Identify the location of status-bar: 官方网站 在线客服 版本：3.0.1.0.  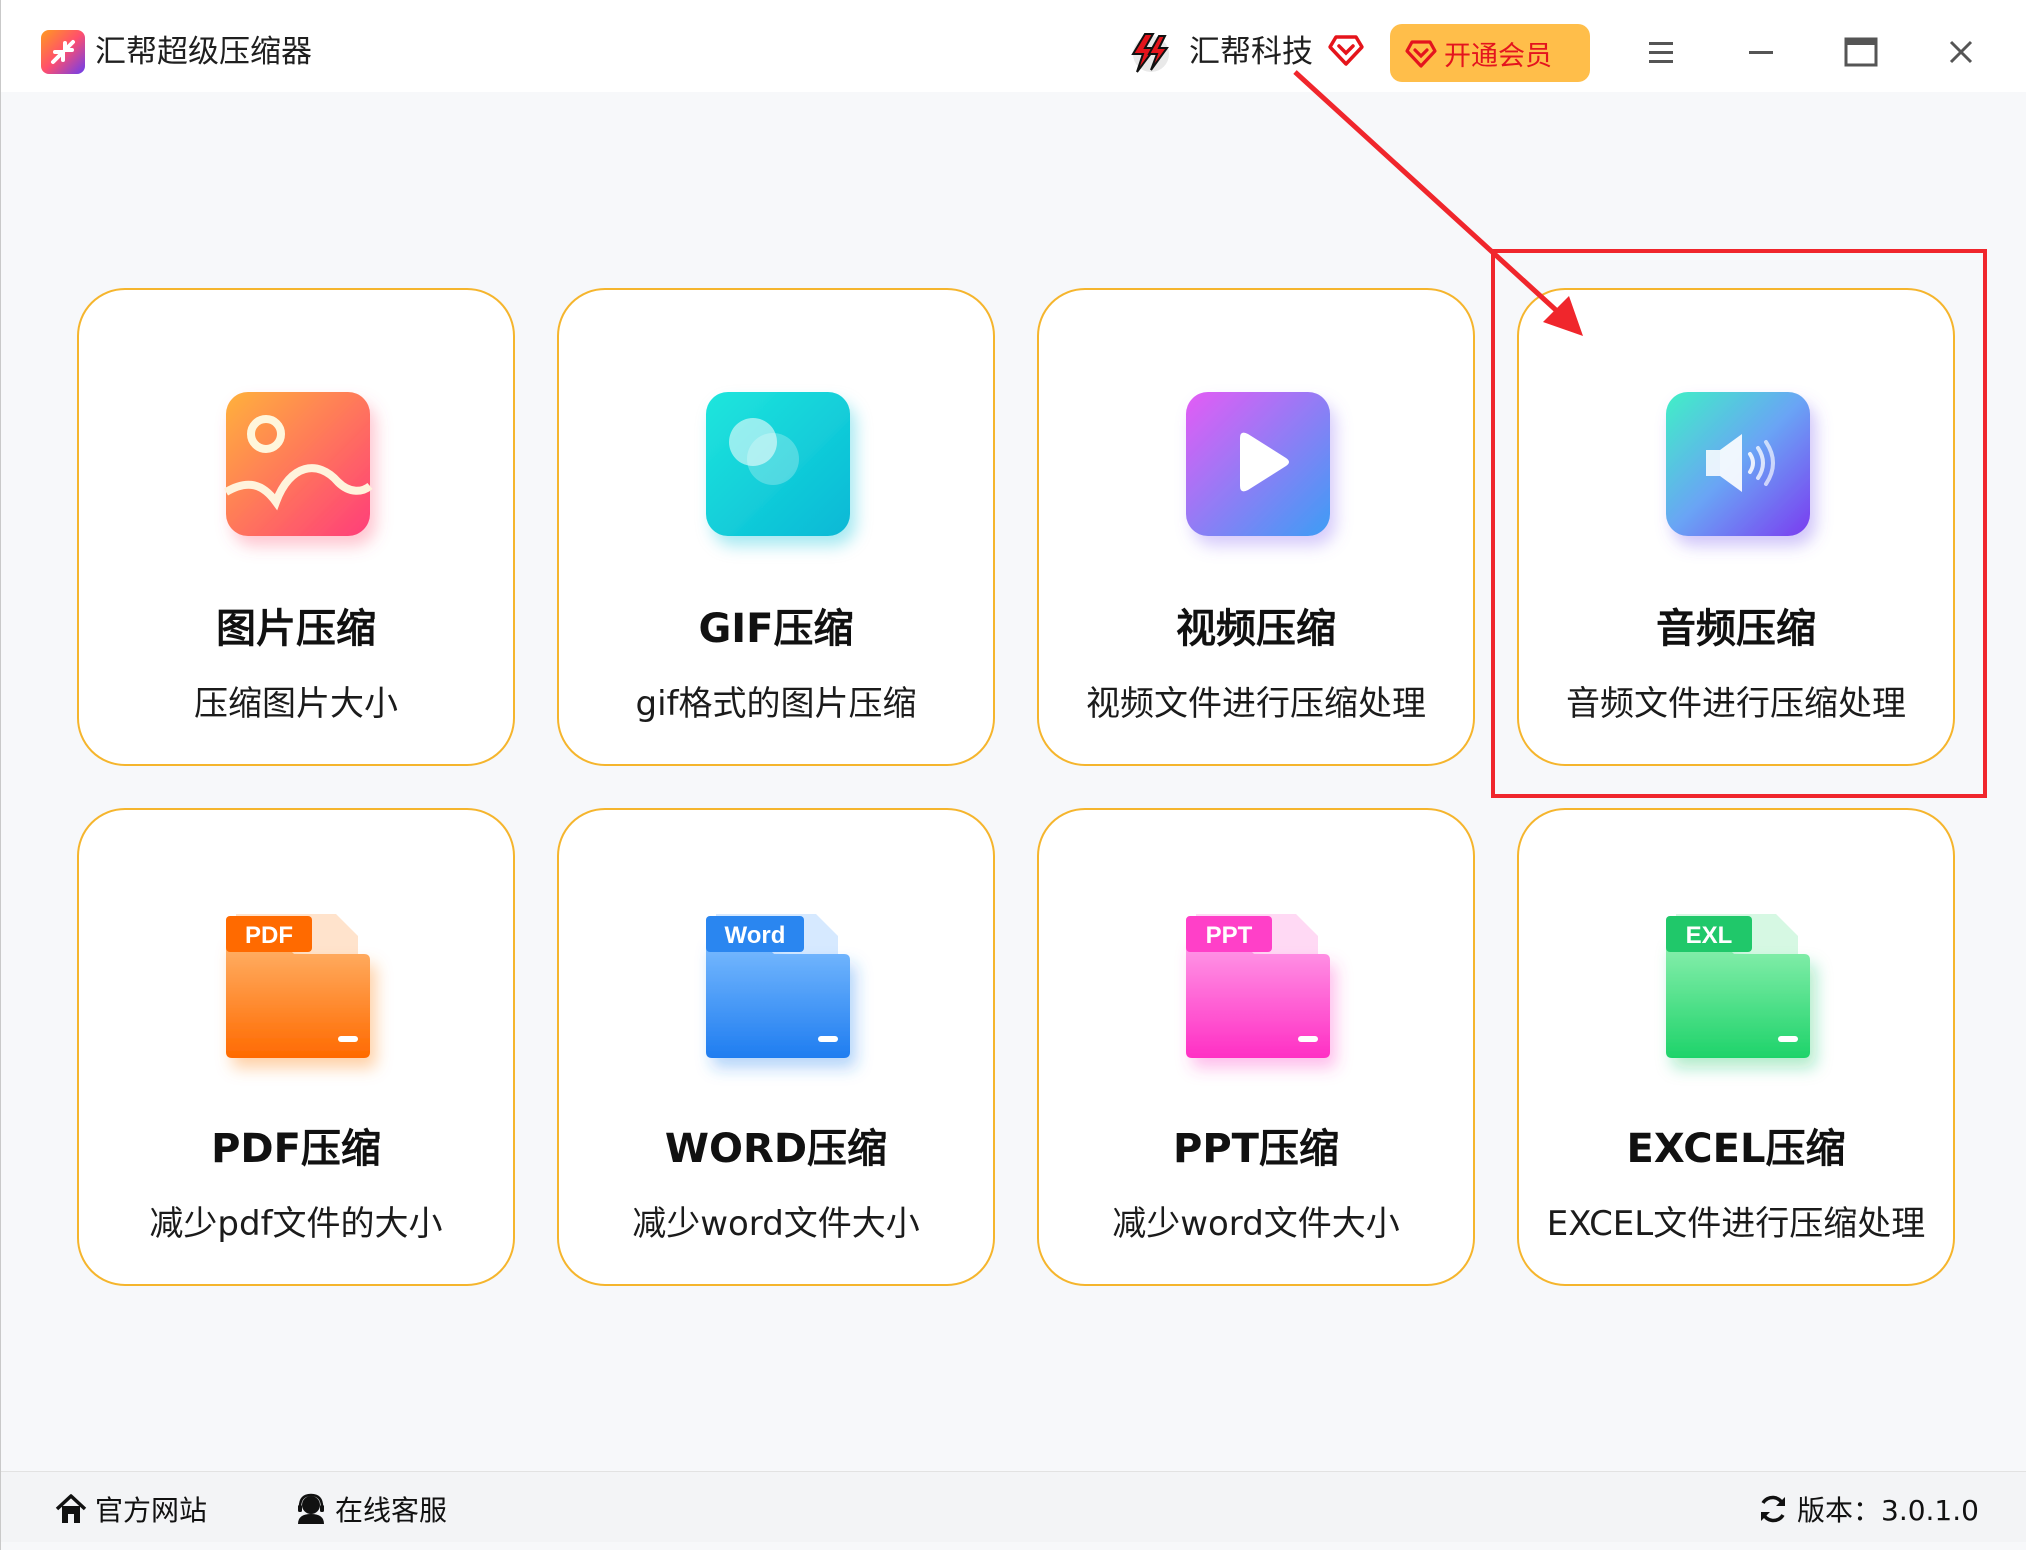
(1013, 1506).